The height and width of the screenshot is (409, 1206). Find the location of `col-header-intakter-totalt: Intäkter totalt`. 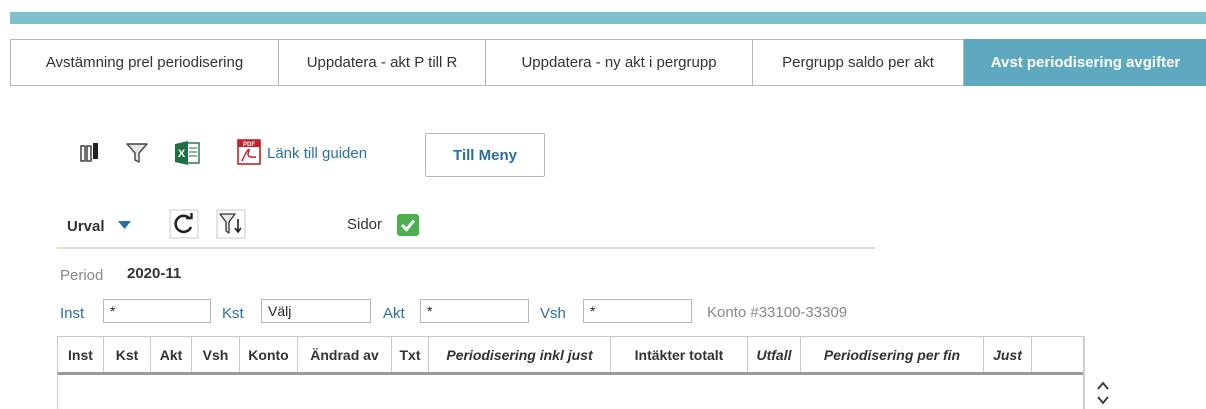

col-header-intakter-totalt: Intäkter totalt is located at coordinates (679, 354).